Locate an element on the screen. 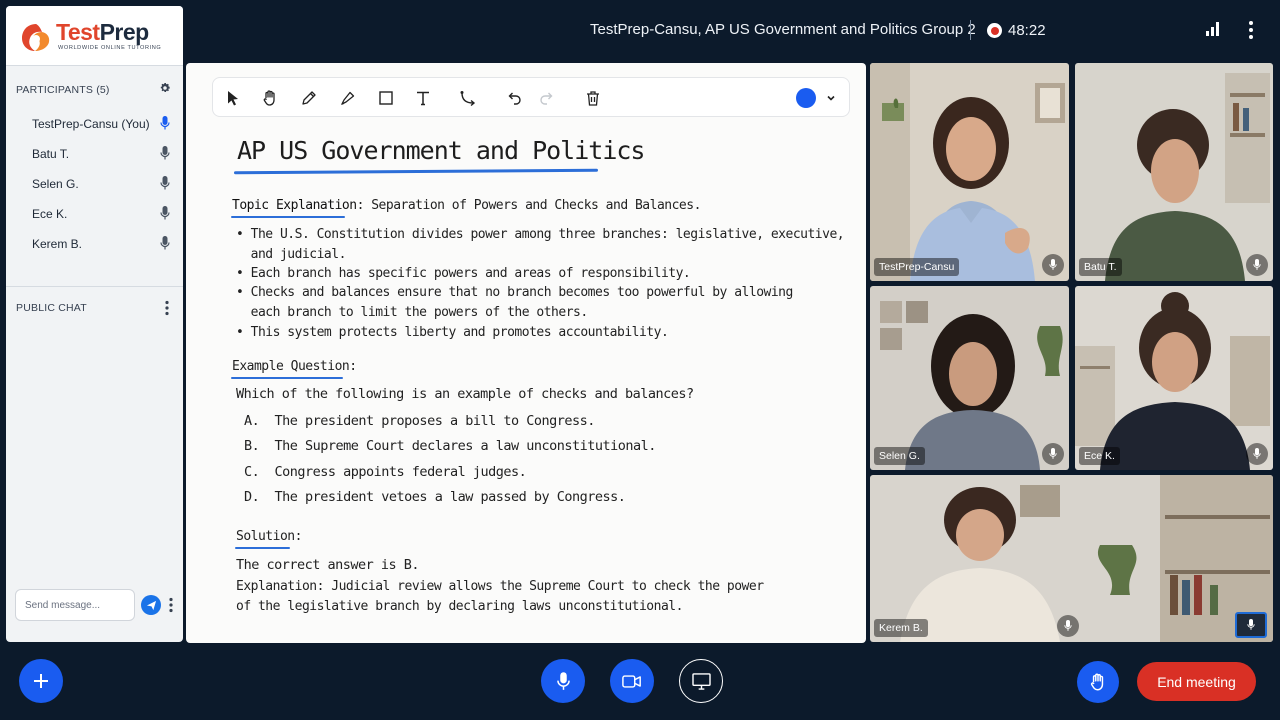  send-message-button is located at coordinates (151, 605).